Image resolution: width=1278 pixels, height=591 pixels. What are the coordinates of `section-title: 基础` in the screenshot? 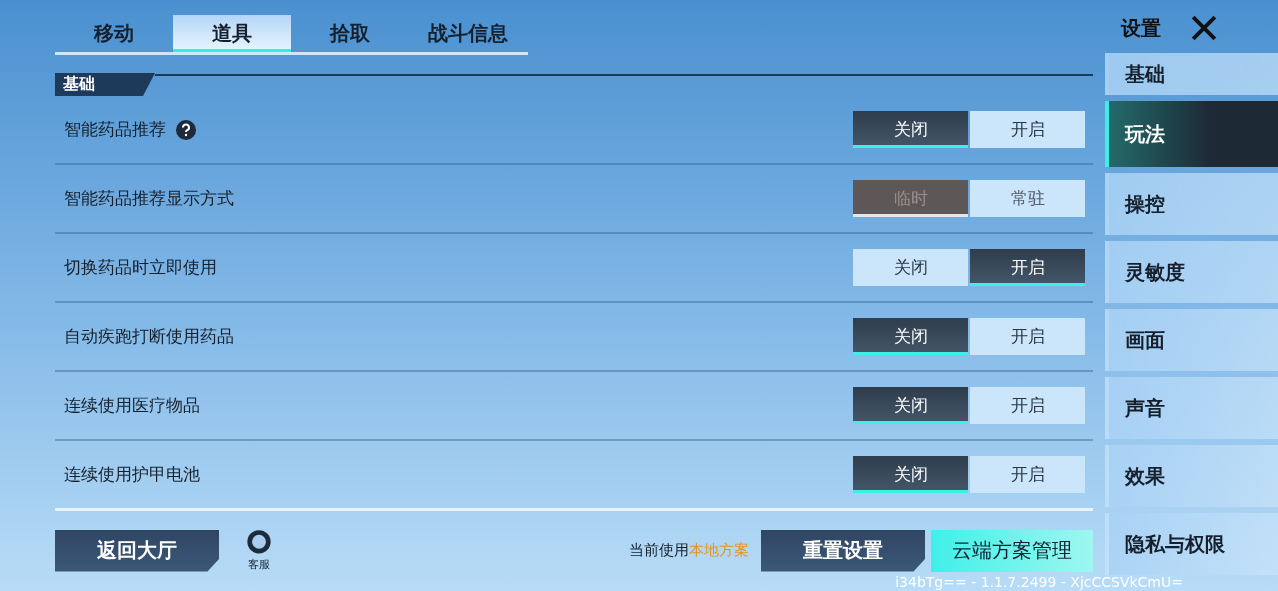 It's located at (105, 84).